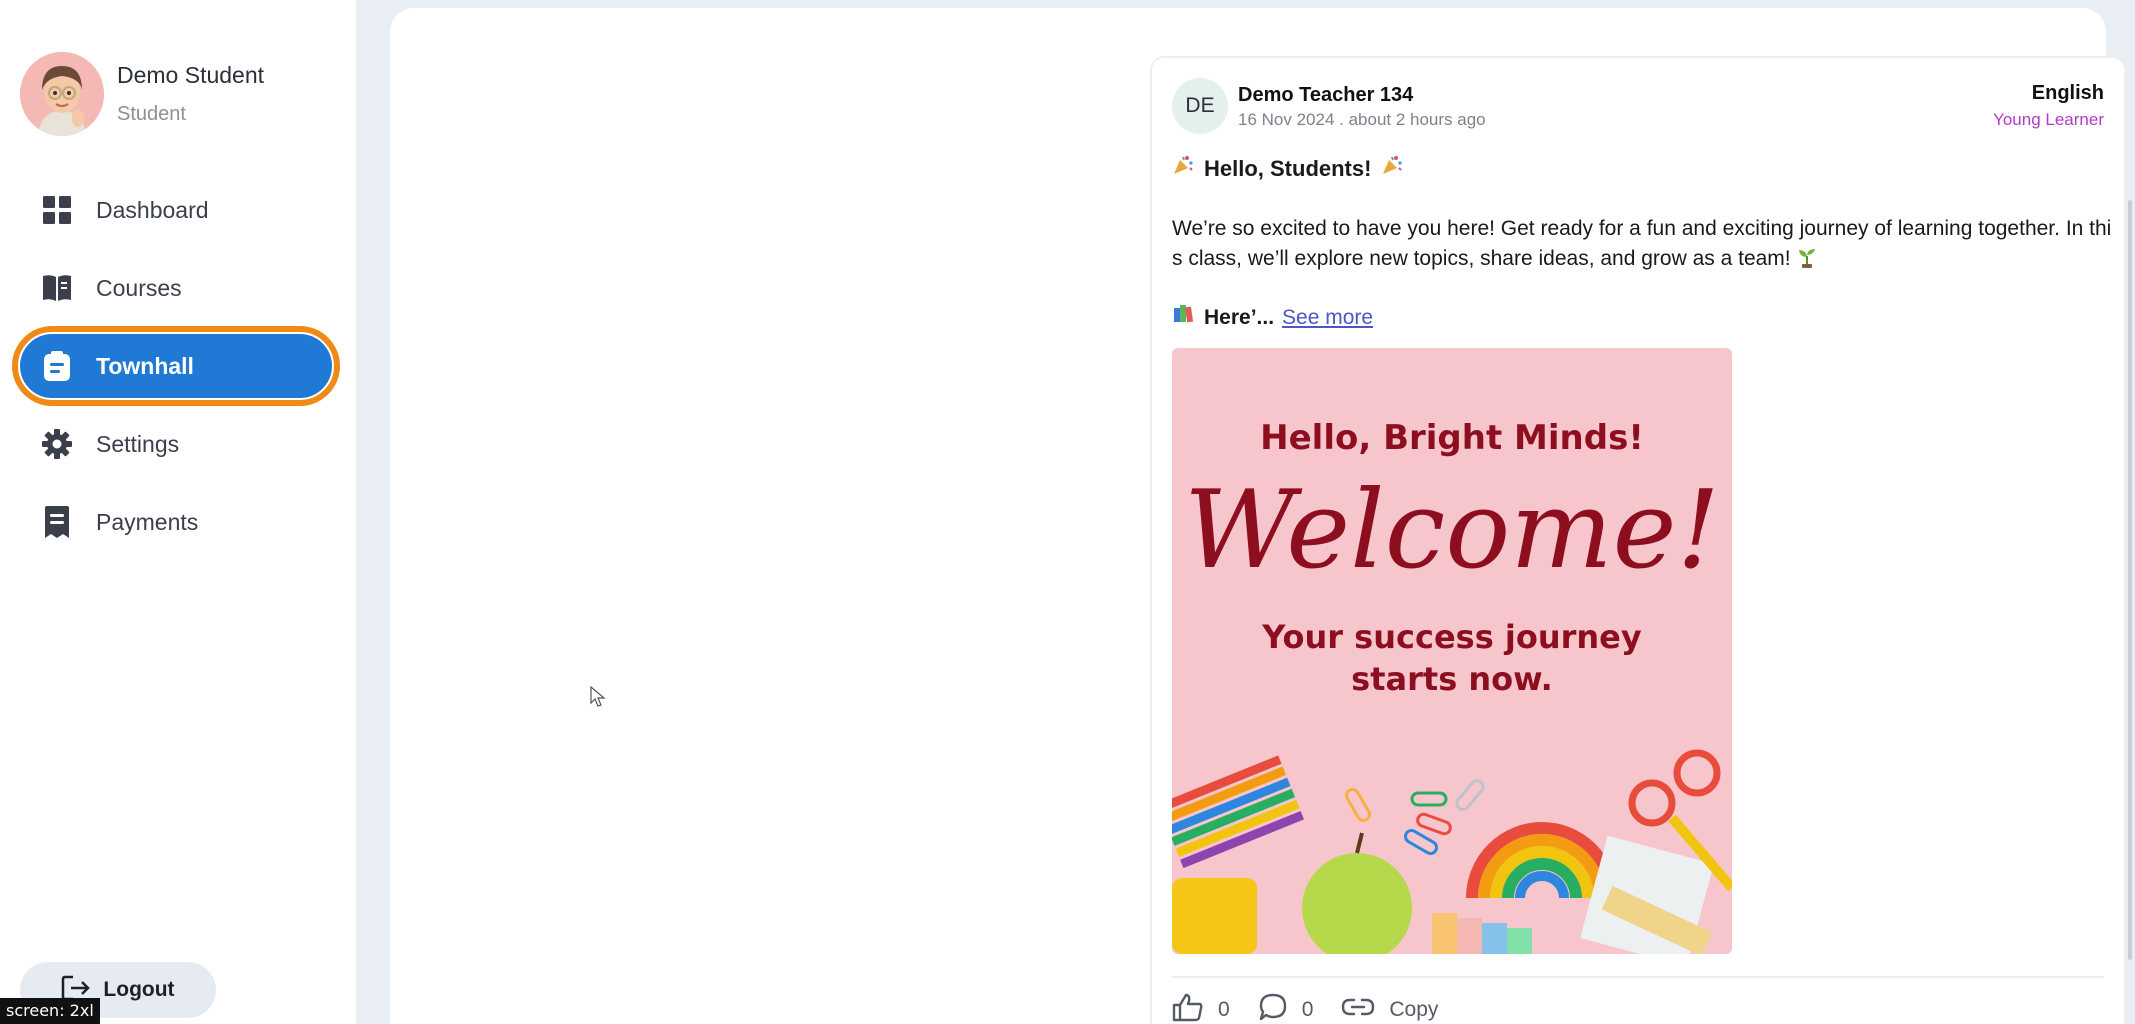 The image size is (2135, 1024). I want to click on copy-link-button: Copy, so click(1389, 1010).